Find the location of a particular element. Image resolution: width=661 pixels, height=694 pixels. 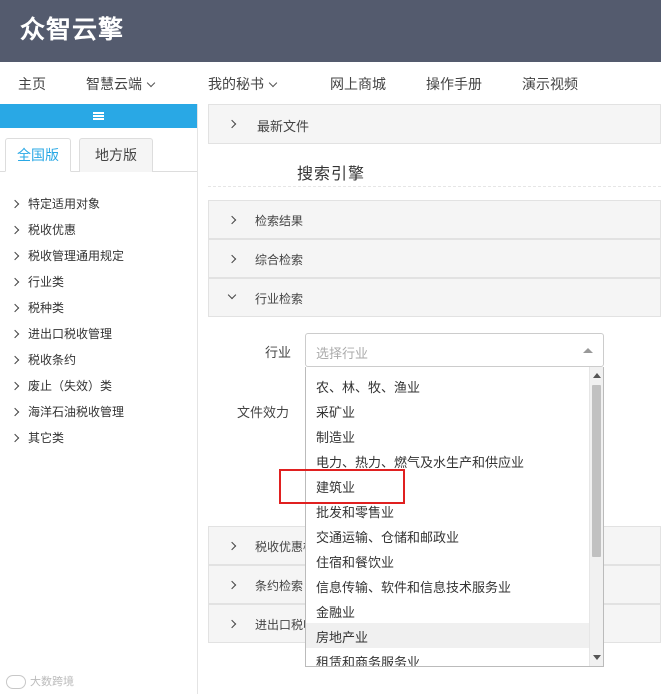

panel-label: 条约检索 is located at coordinates (279, 586).